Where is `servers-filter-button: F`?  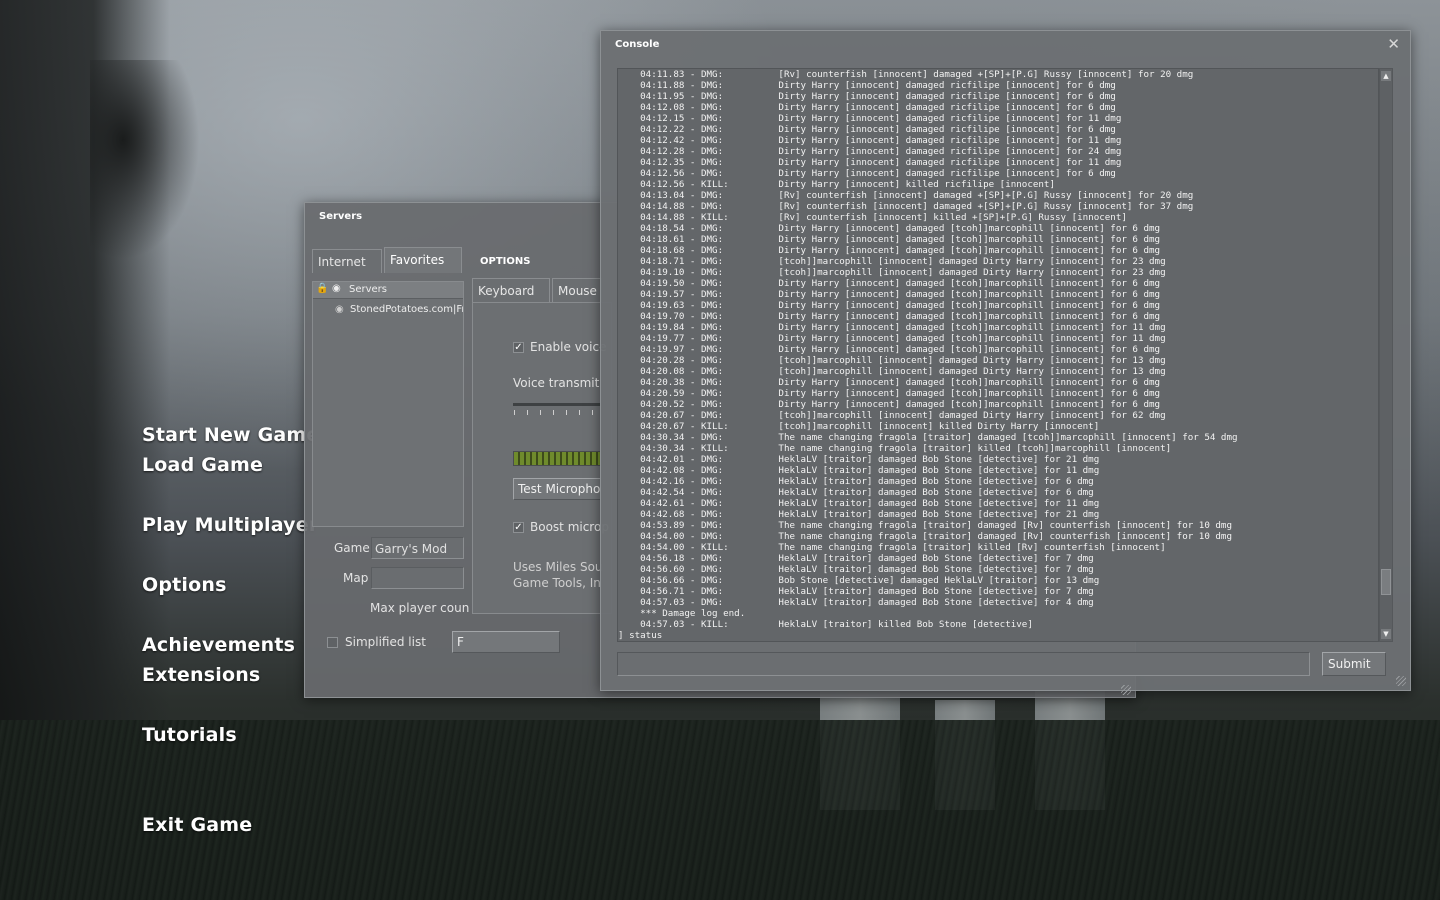
servers-filter-button: F is located at coordinates (506, 642).